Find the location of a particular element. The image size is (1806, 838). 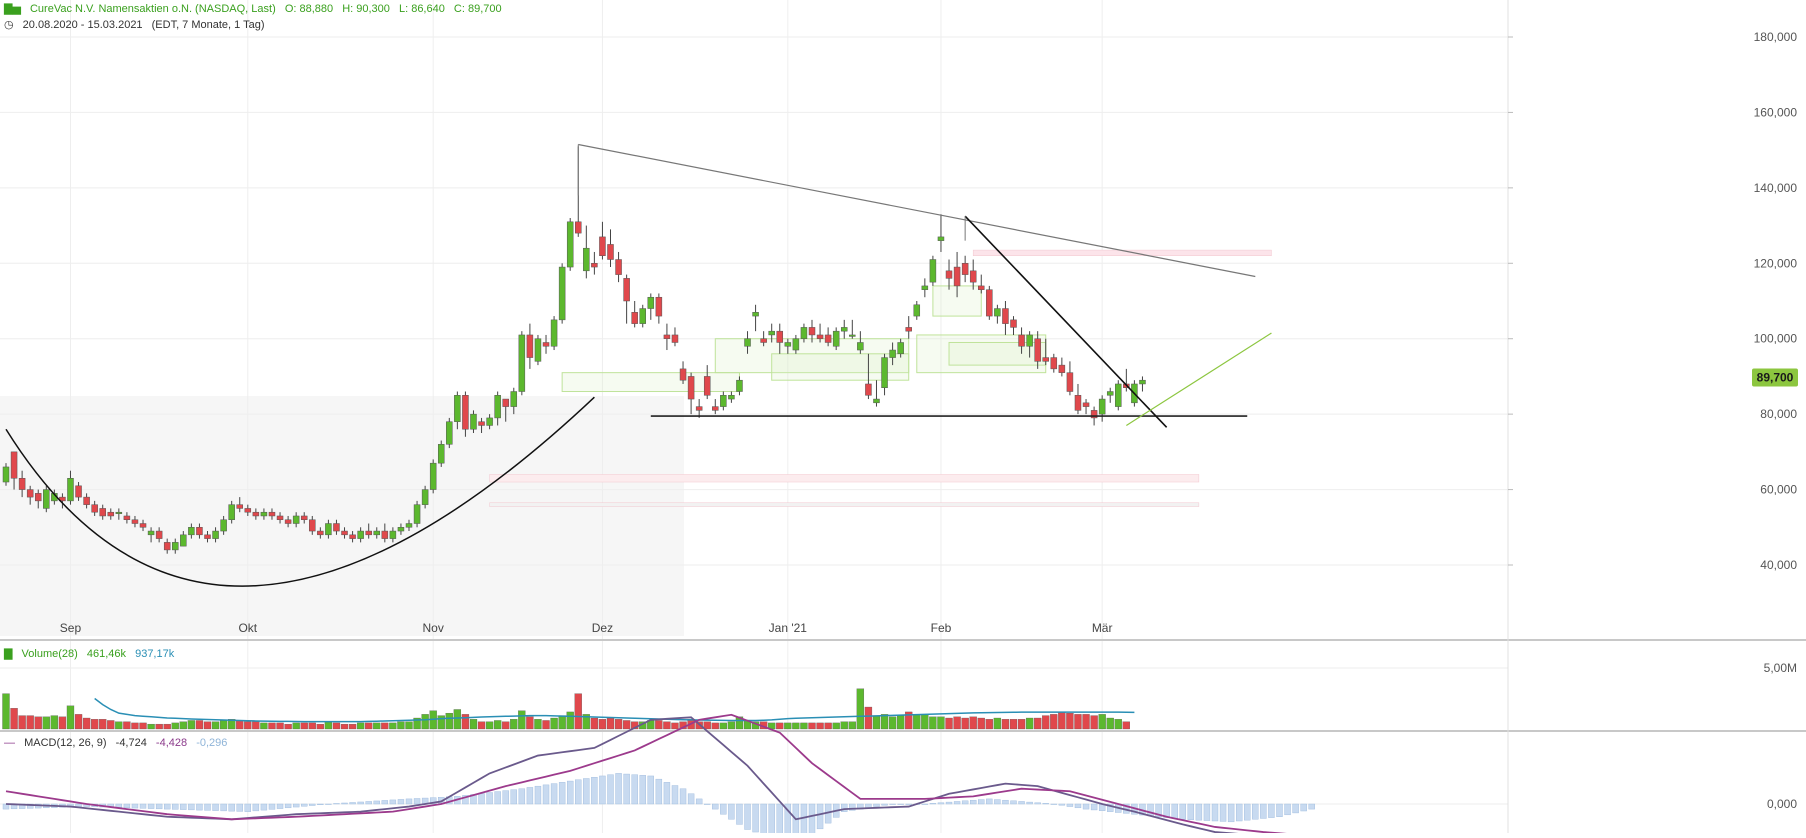

x-tick-label: Jan '21 is located at coordinates (788, 628).